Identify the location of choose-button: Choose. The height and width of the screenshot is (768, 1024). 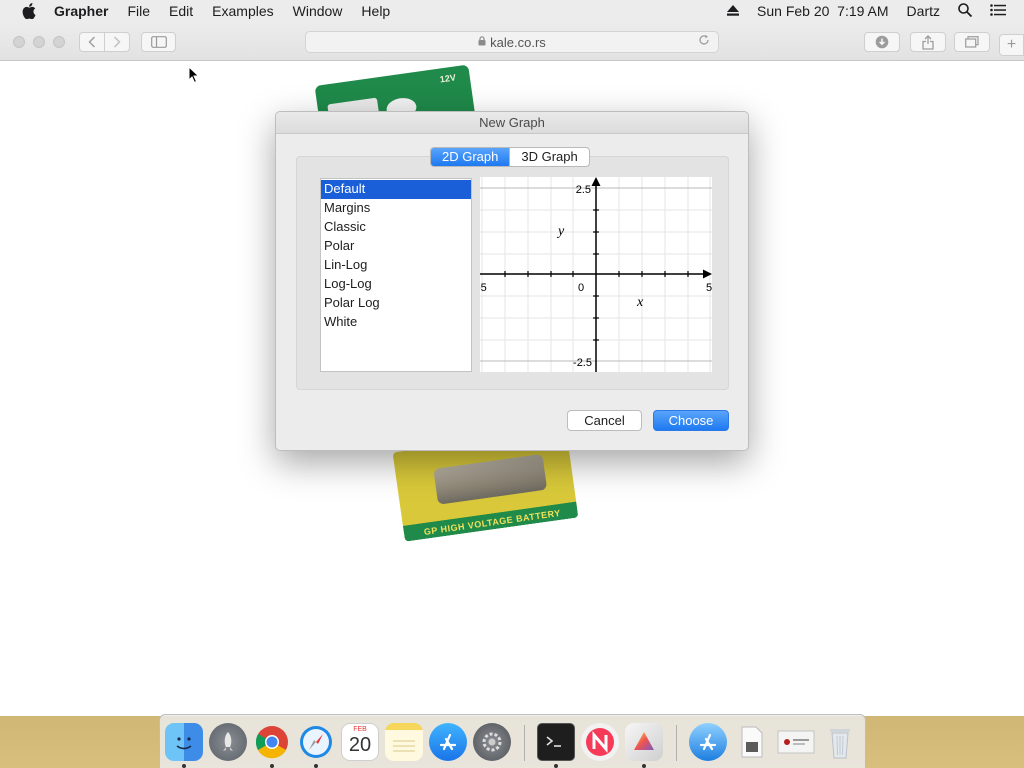
(691, 420).